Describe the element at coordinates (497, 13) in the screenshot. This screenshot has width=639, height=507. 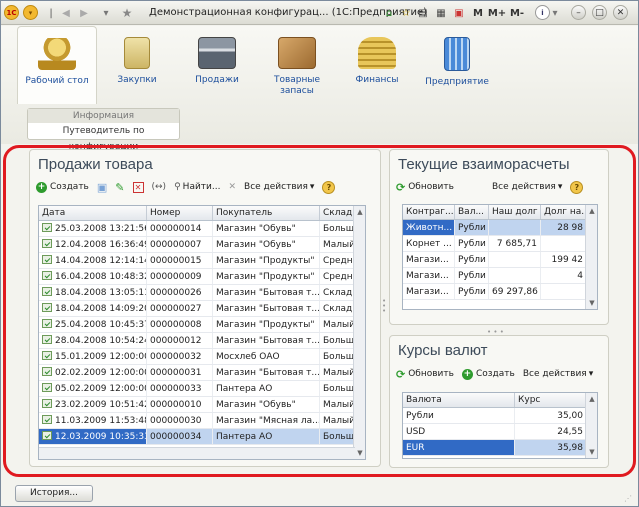
I see `memory-button-m-plus: M+` at that location.